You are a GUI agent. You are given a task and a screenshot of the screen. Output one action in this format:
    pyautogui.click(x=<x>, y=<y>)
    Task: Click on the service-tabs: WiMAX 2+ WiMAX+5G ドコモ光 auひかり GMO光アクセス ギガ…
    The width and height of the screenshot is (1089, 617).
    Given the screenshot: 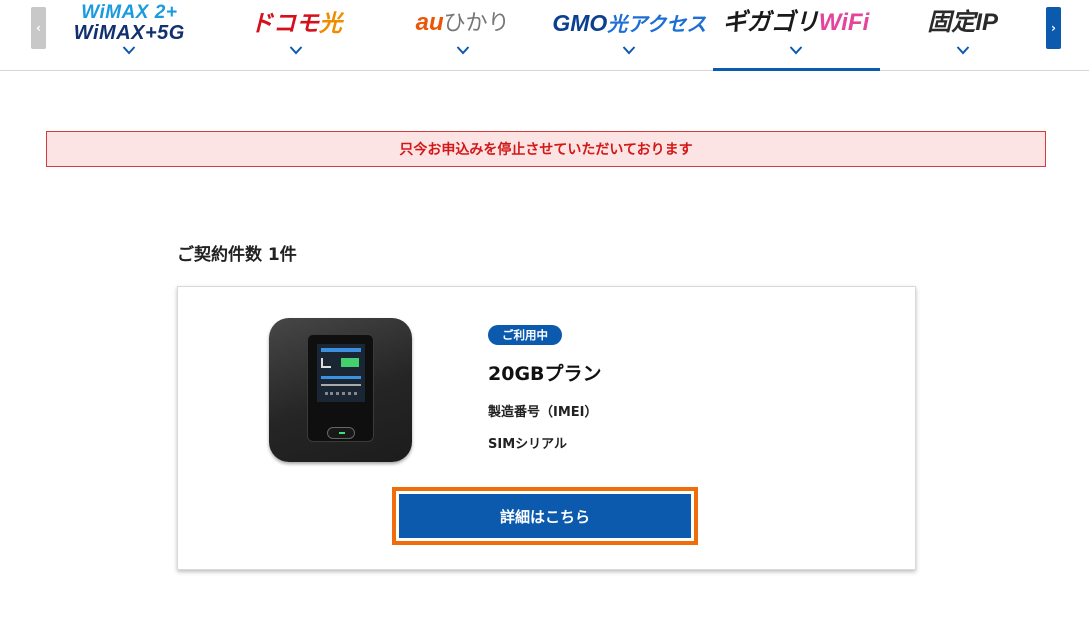 What is the action you would take?
    pyautogui.click(x=546, y=35)
    